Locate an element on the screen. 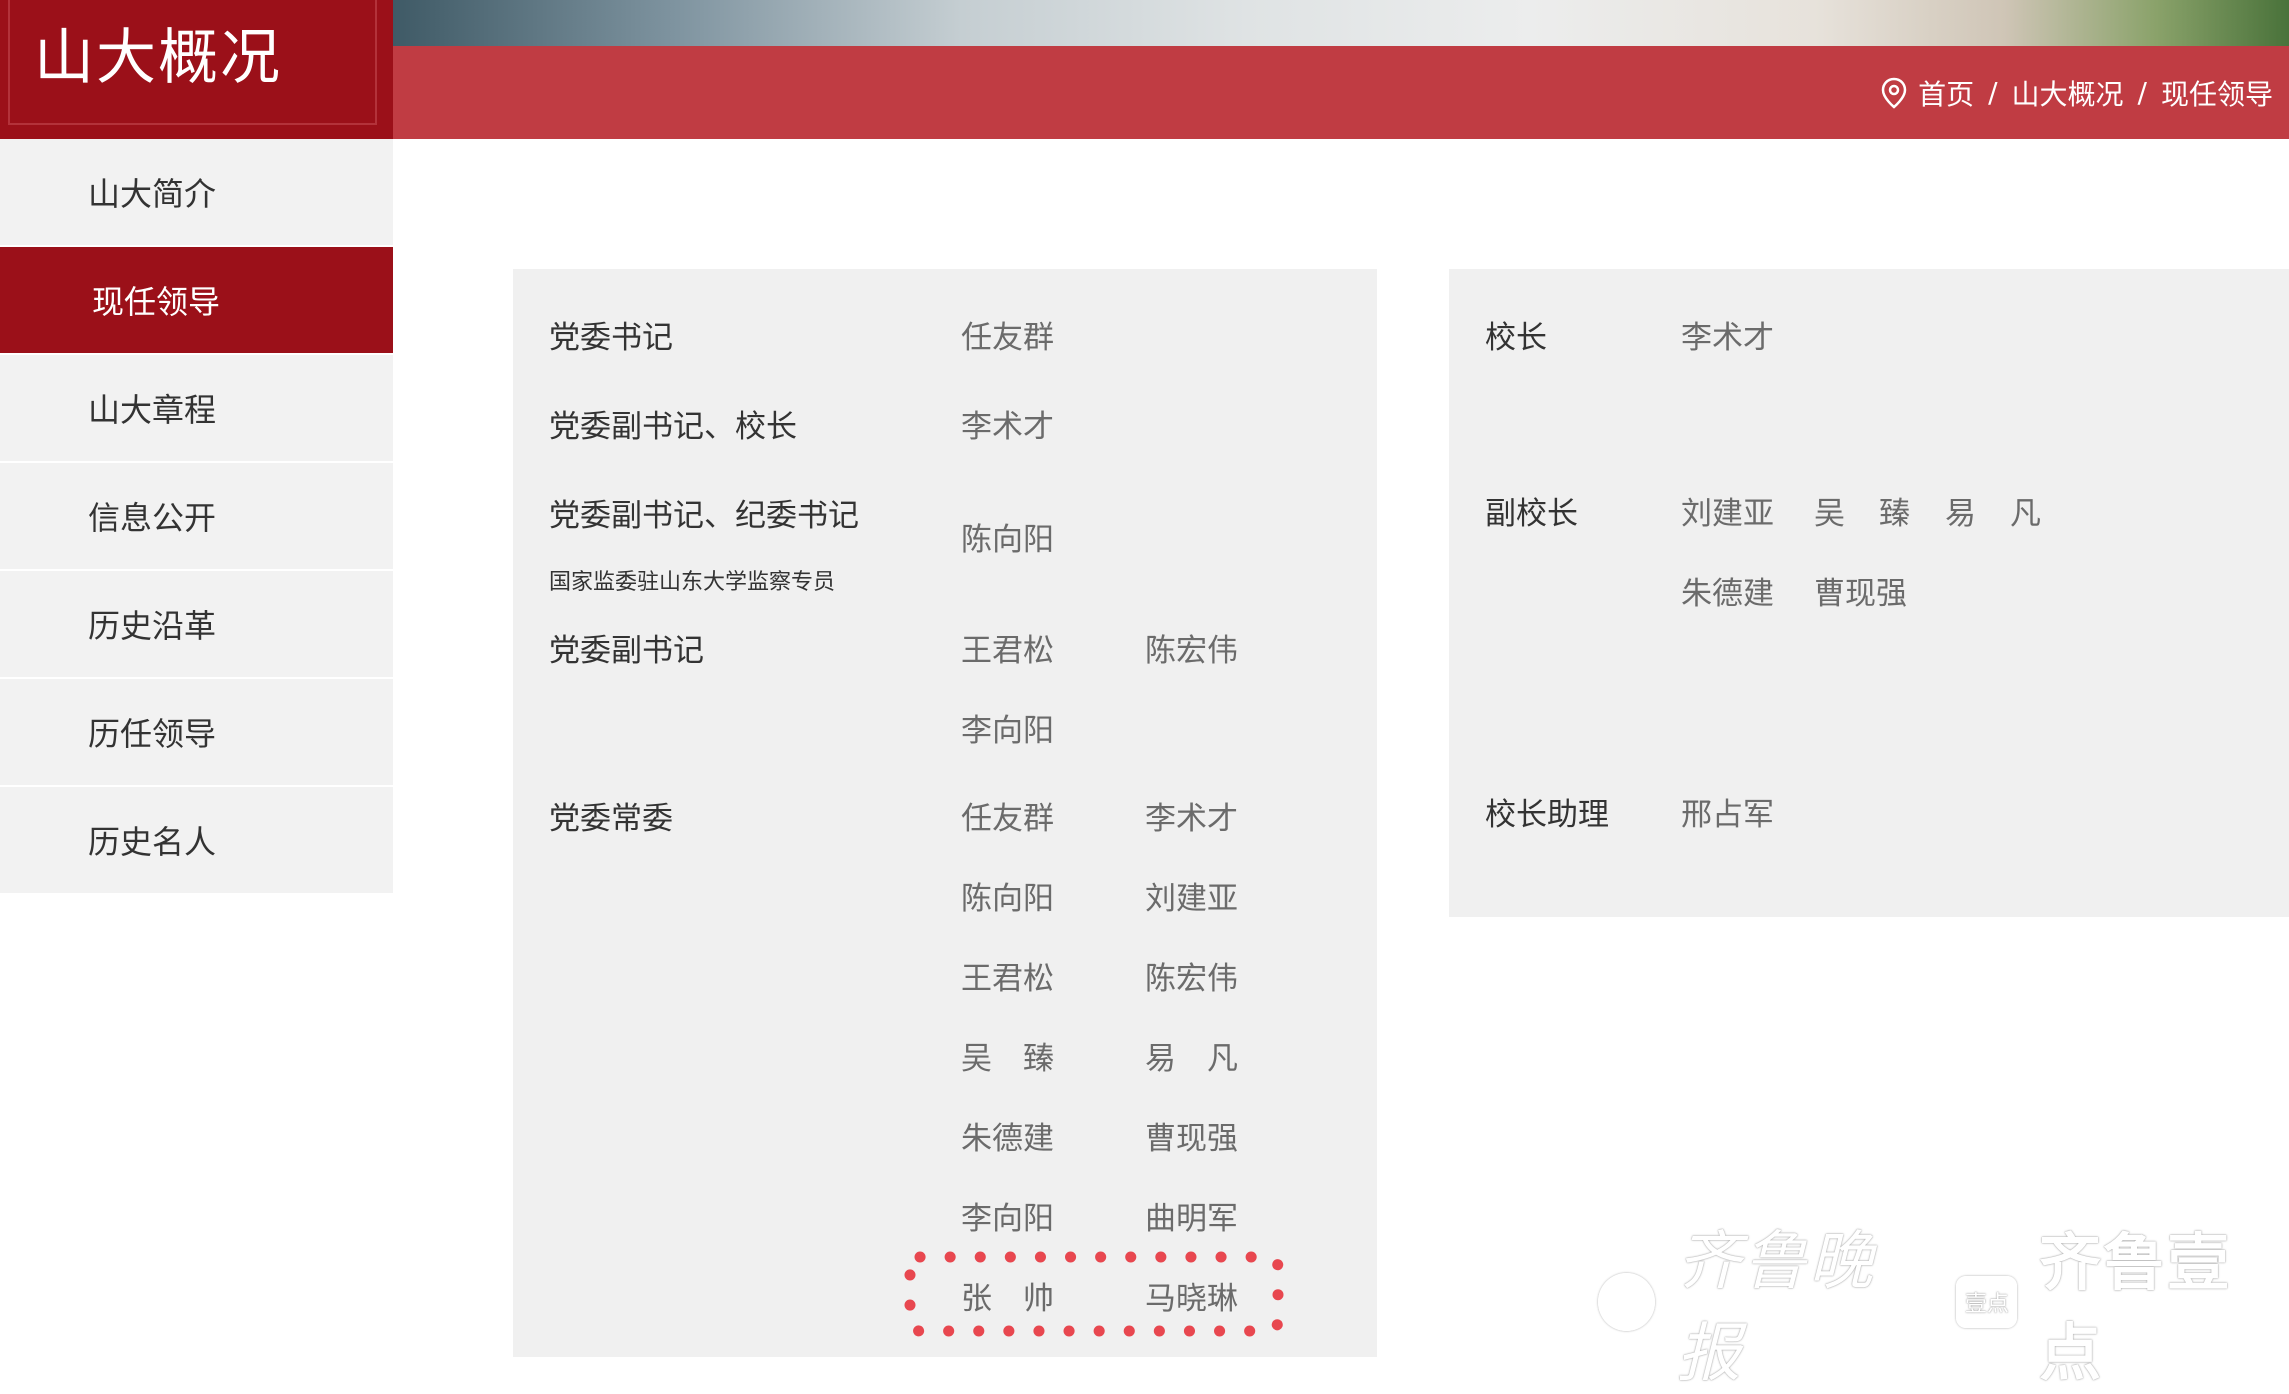 The image size is (2289, 1394). role-party-secretary: 党委书记 is located at coordinates (611, 338).